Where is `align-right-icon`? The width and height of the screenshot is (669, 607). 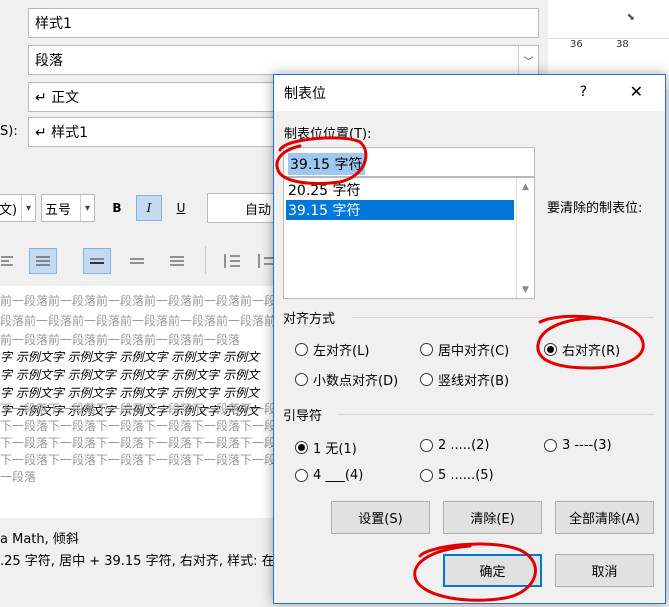
align-right-icon is located at coordinates (177, 261).